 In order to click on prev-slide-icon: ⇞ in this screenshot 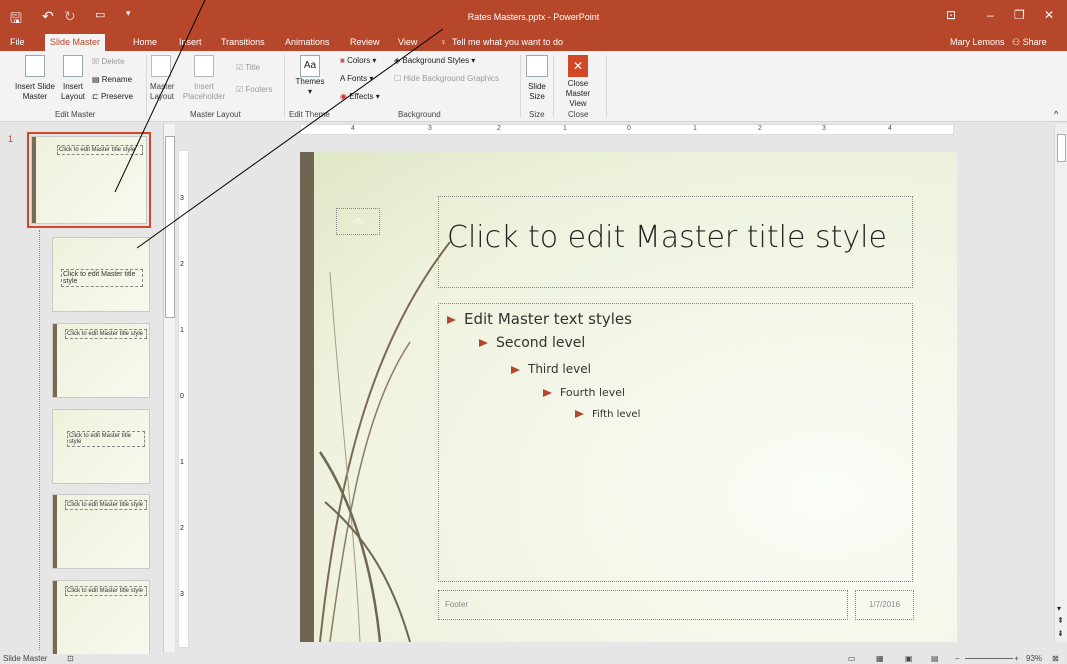, I will do `click(1060, 620)`.